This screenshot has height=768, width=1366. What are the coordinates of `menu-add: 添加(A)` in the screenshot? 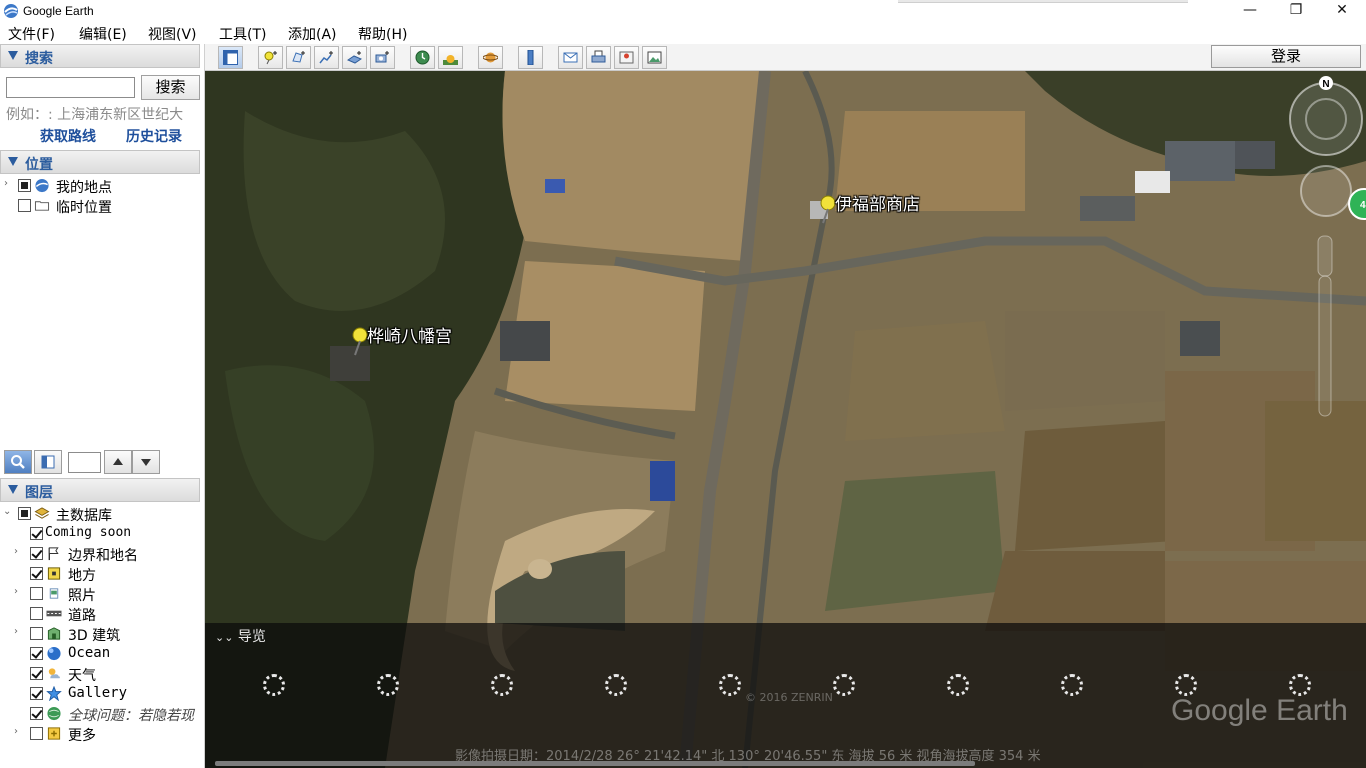 It's located at (312, 34).